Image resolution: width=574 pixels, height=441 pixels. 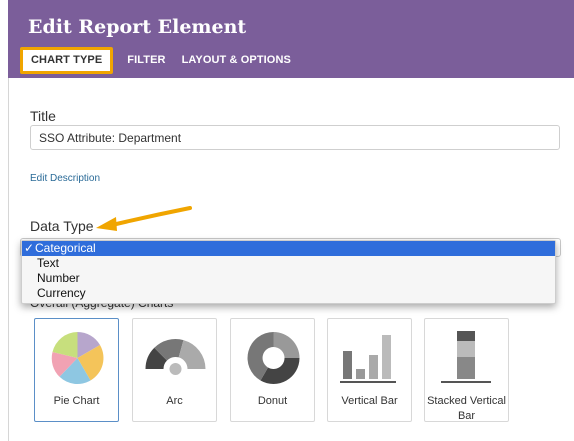 I want to click on tab-filter: FILTER, so click(x=146, y=60).